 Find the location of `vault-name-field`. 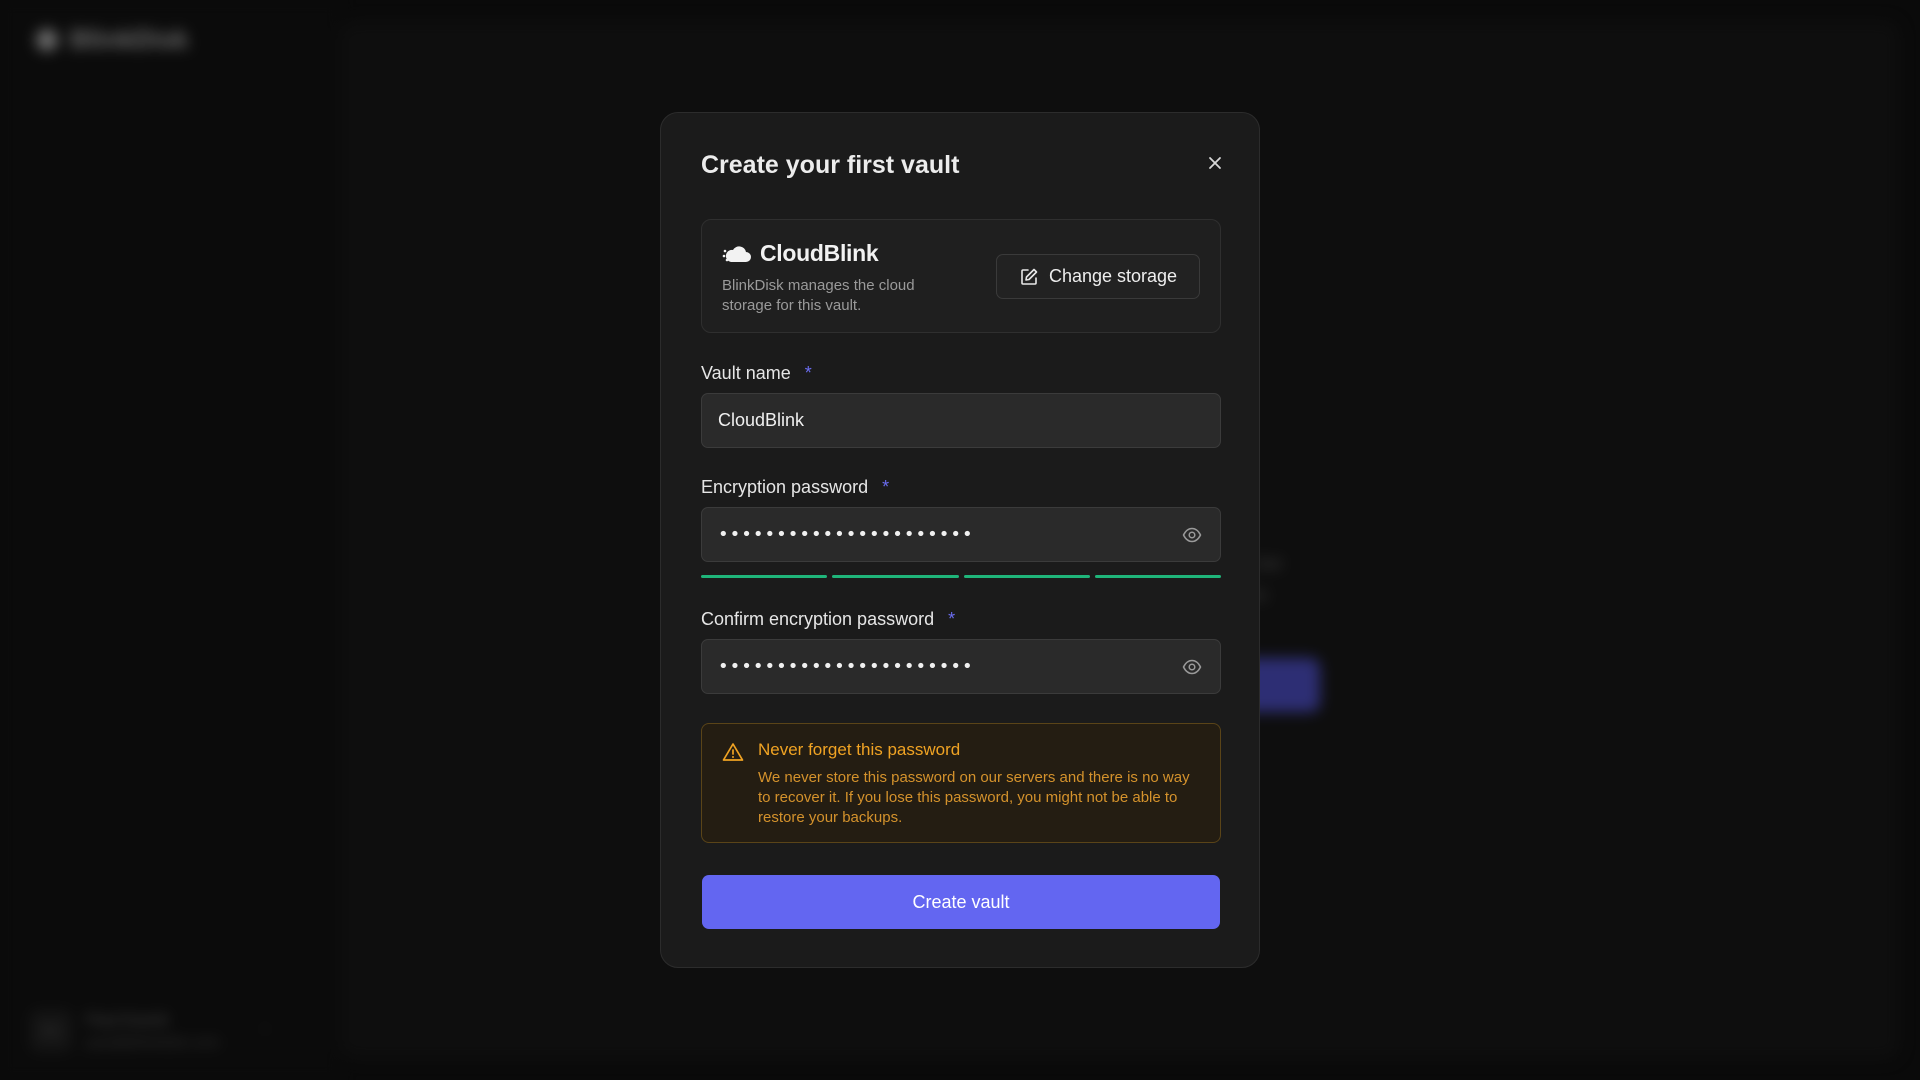

vault-name-field is located at coordinates (961, 420).